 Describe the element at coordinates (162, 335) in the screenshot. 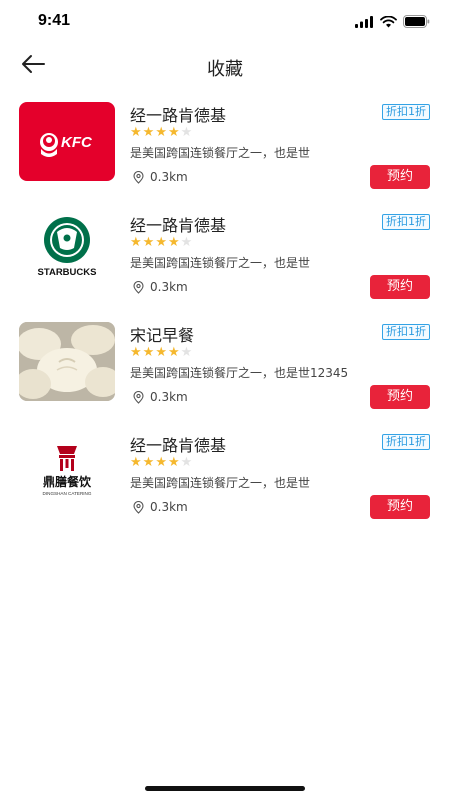

I see `item-name: 宋记早餐` at that location.